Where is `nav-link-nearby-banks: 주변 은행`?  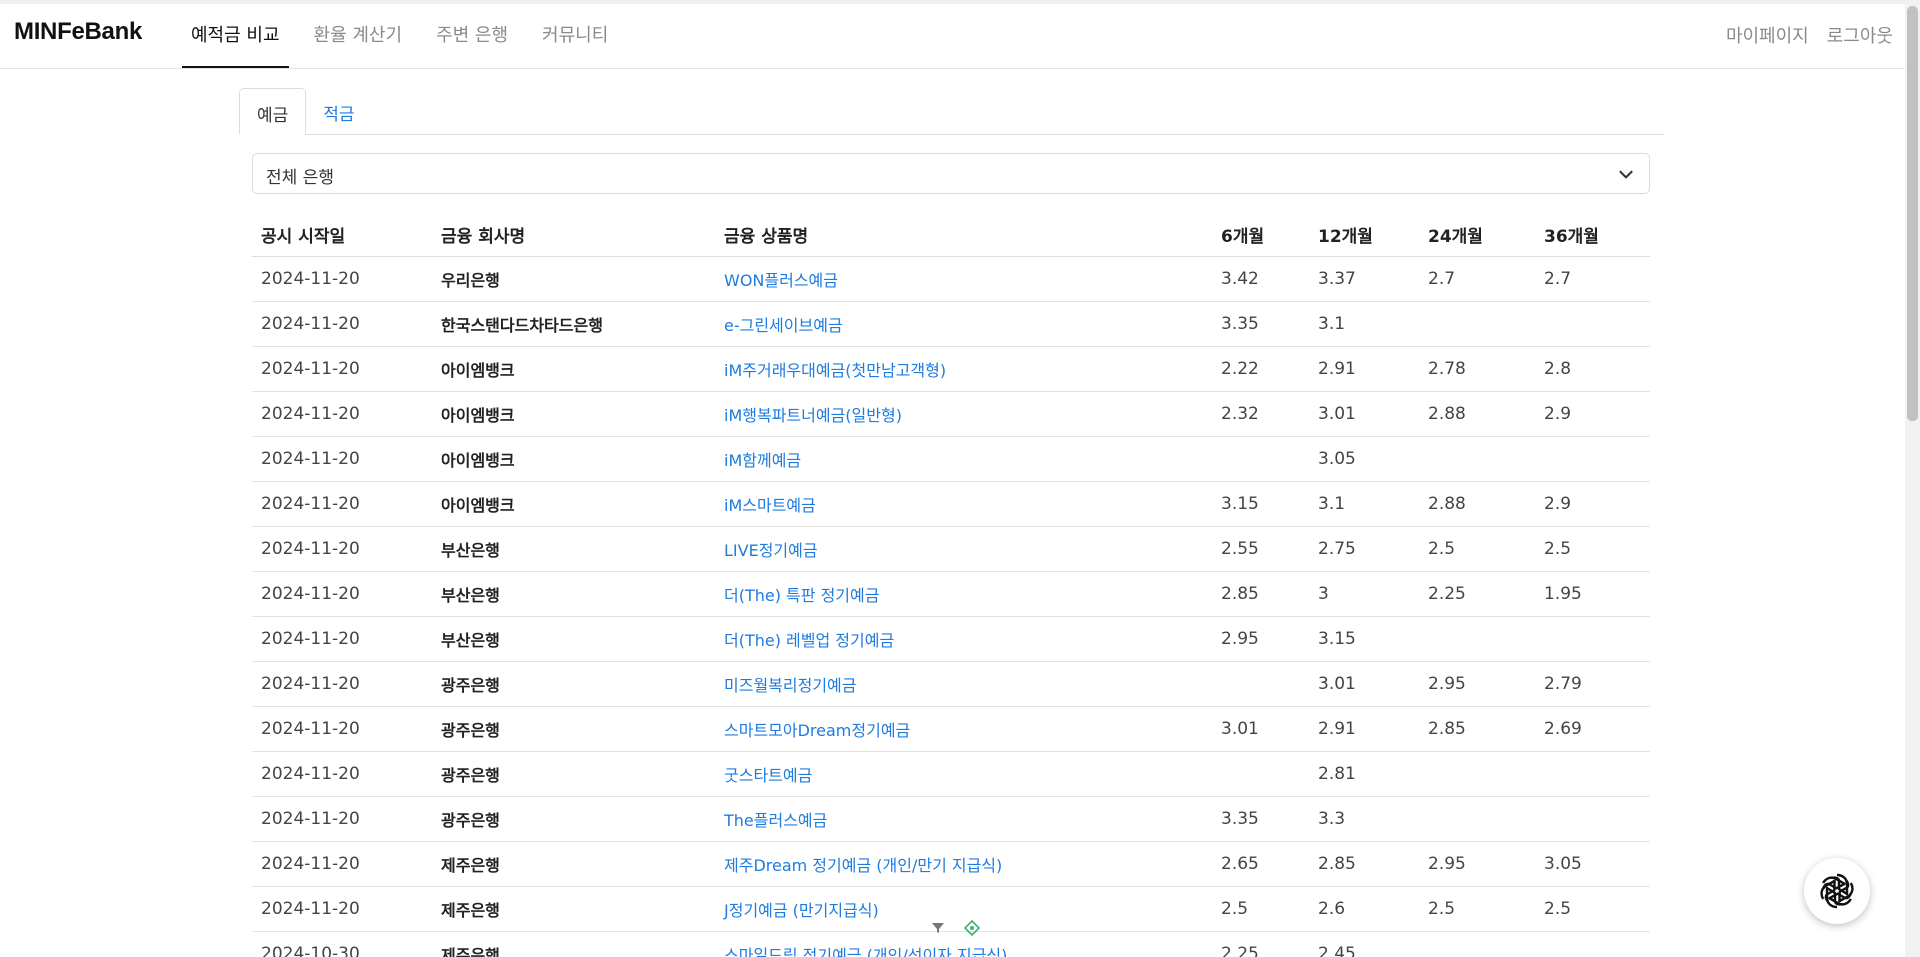 nav-link-nearby-banks: 주변 은행 is located at coordinates (472, 36).